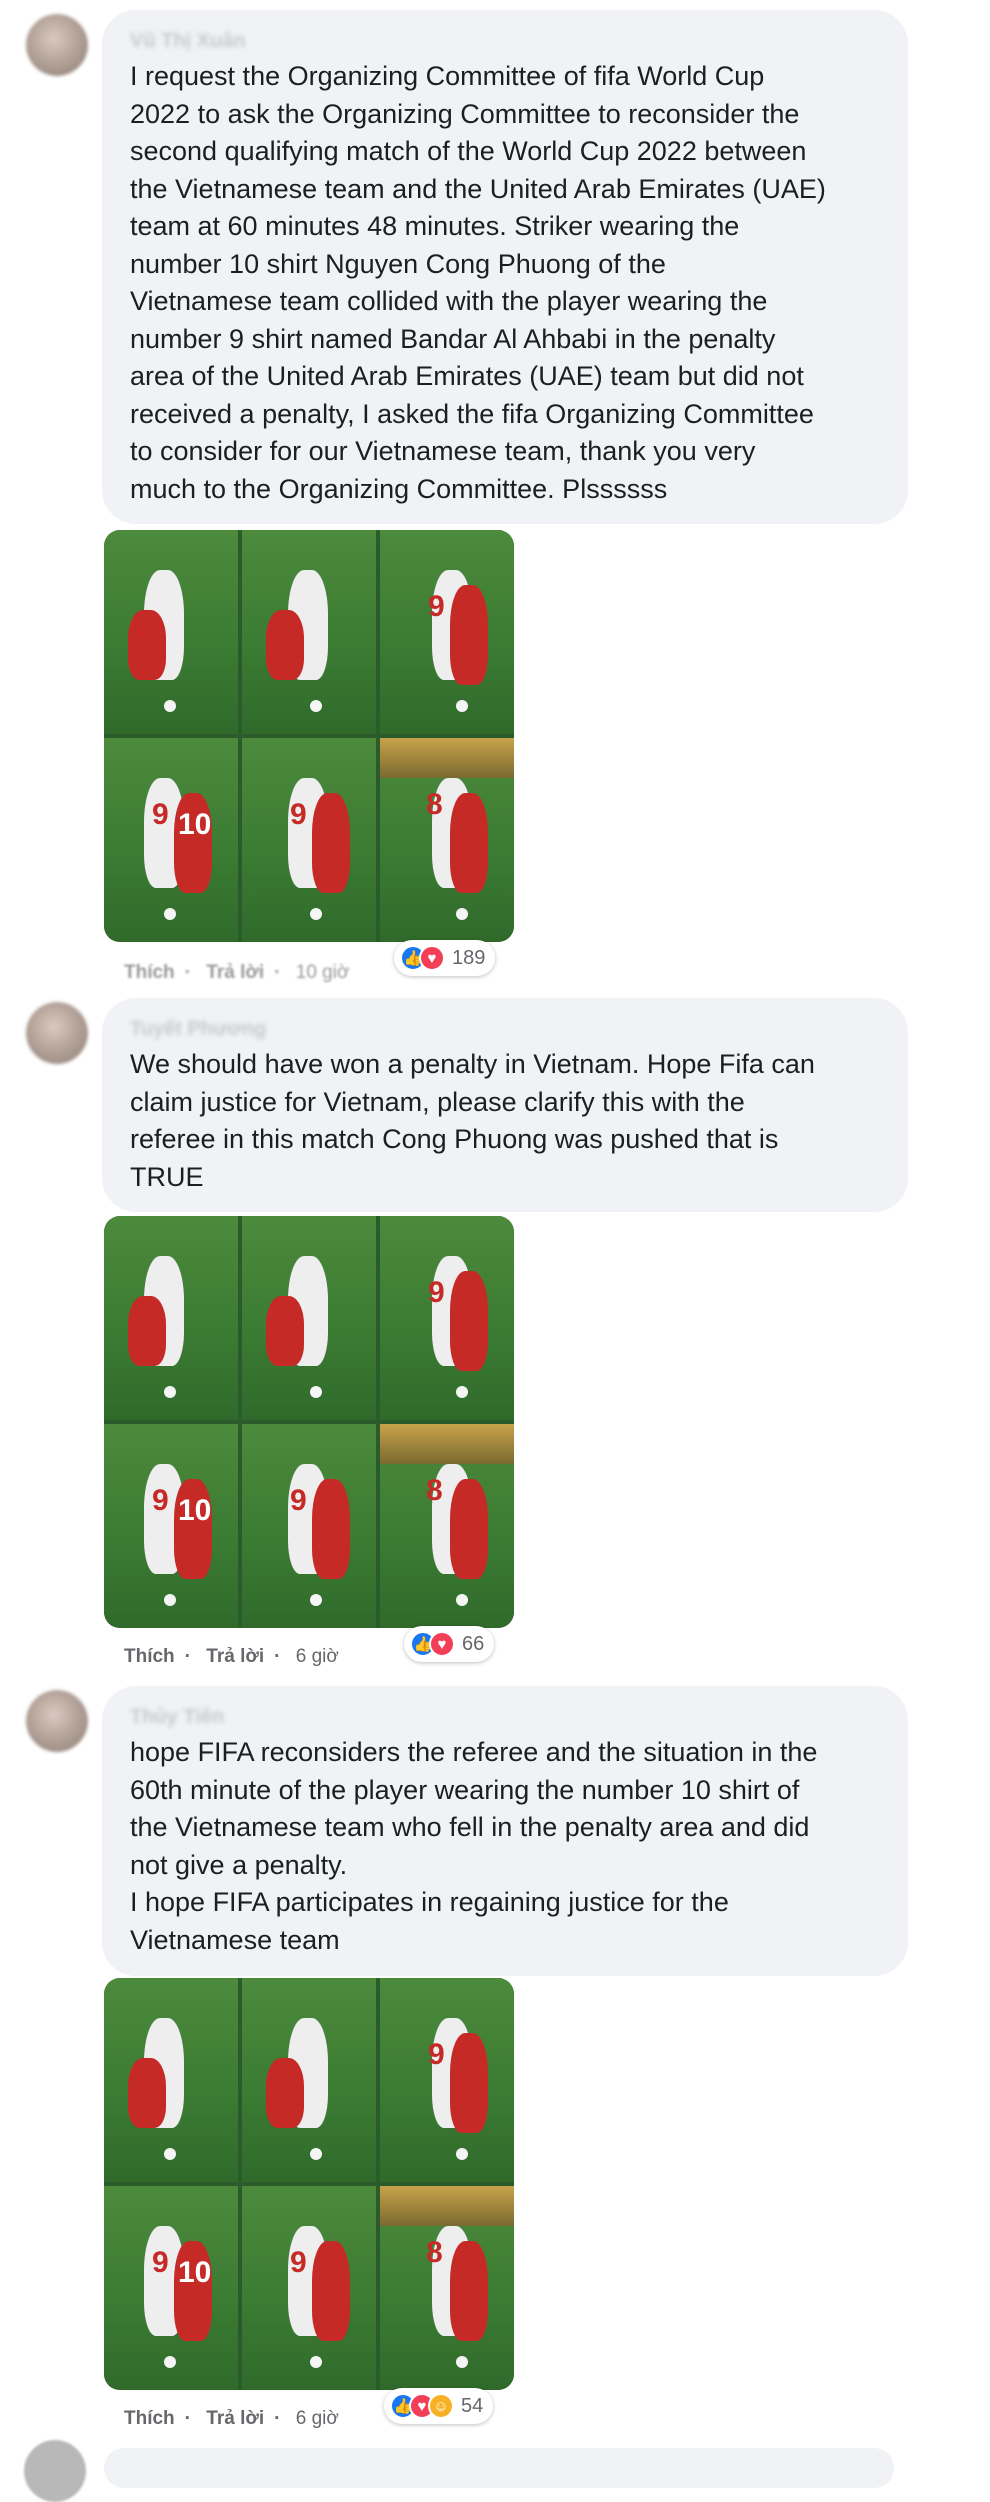 This screenshot has width=990, height=2502. What do you see at coordinates (473, 1643) in the screenshot?
I see `reaction-count: 66` at bounding box center [473, 1643].